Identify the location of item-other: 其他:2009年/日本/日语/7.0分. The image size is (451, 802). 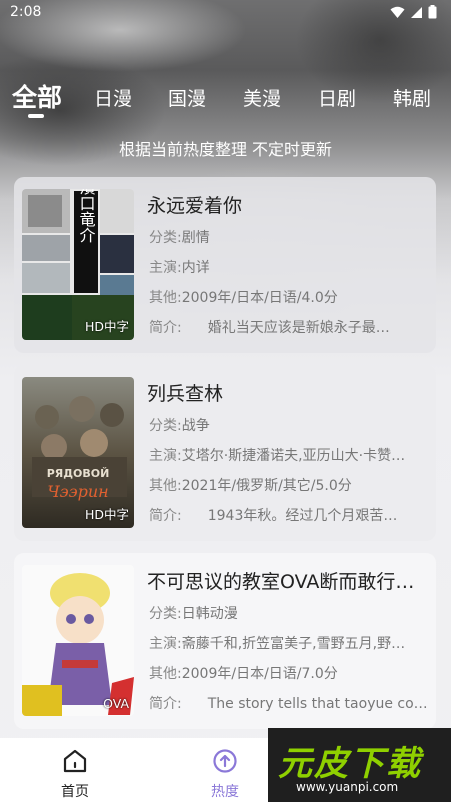
(243, 674).